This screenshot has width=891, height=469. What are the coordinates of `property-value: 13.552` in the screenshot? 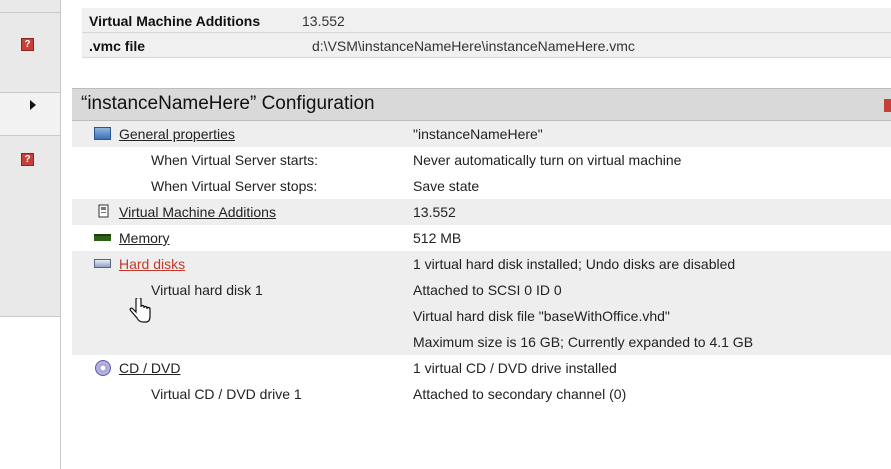 It's located at (323, 21).